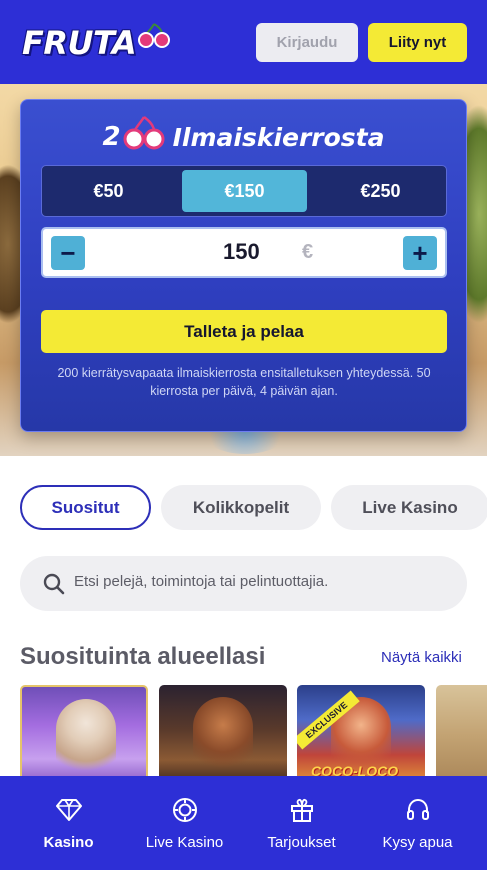  Describe the element at coordinates (184, 842) in the screenshot. I see `nav-label: Live Kasino` at that location.